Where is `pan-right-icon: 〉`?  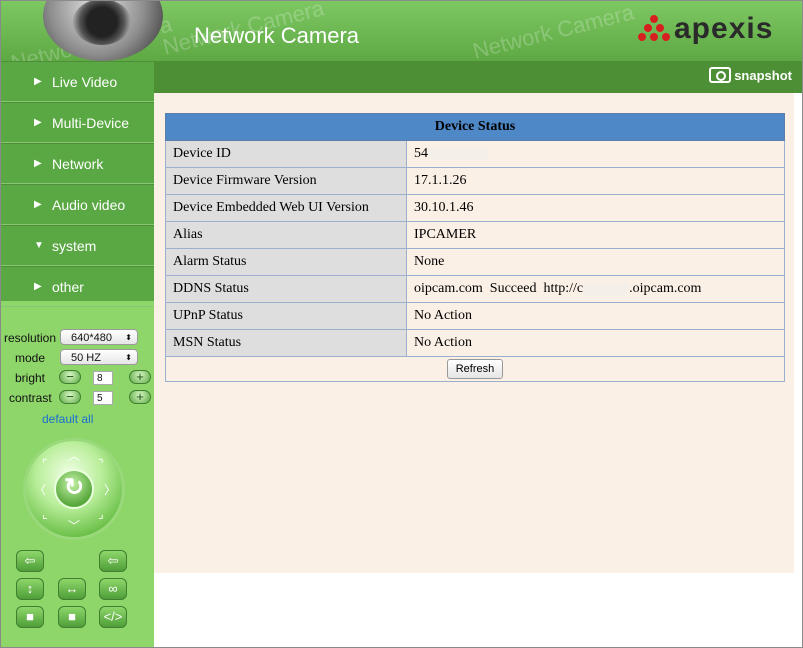 pan-right-icon: 〉 is located at coordinates (110, 489).